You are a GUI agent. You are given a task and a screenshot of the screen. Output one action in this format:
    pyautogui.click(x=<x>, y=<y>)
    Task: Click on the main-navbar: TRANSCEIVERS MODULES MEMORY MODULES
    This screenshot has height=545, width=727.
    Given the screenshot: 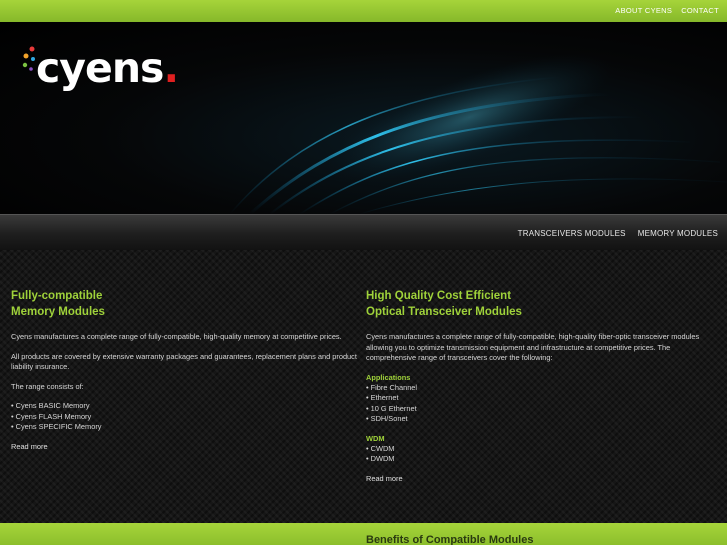 What is the action you would take?
    pyautogui.click(x=363, y=232)
    